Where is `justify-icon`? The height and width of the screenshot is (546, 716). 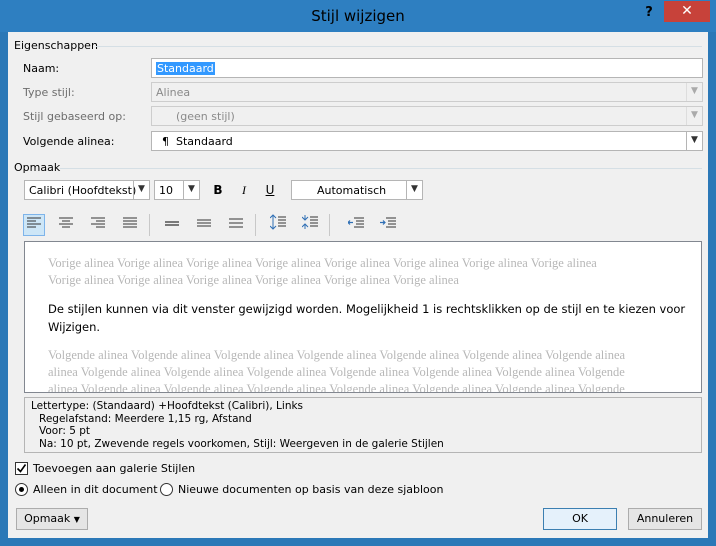 justify-icon is located at coordinates (130, 222).